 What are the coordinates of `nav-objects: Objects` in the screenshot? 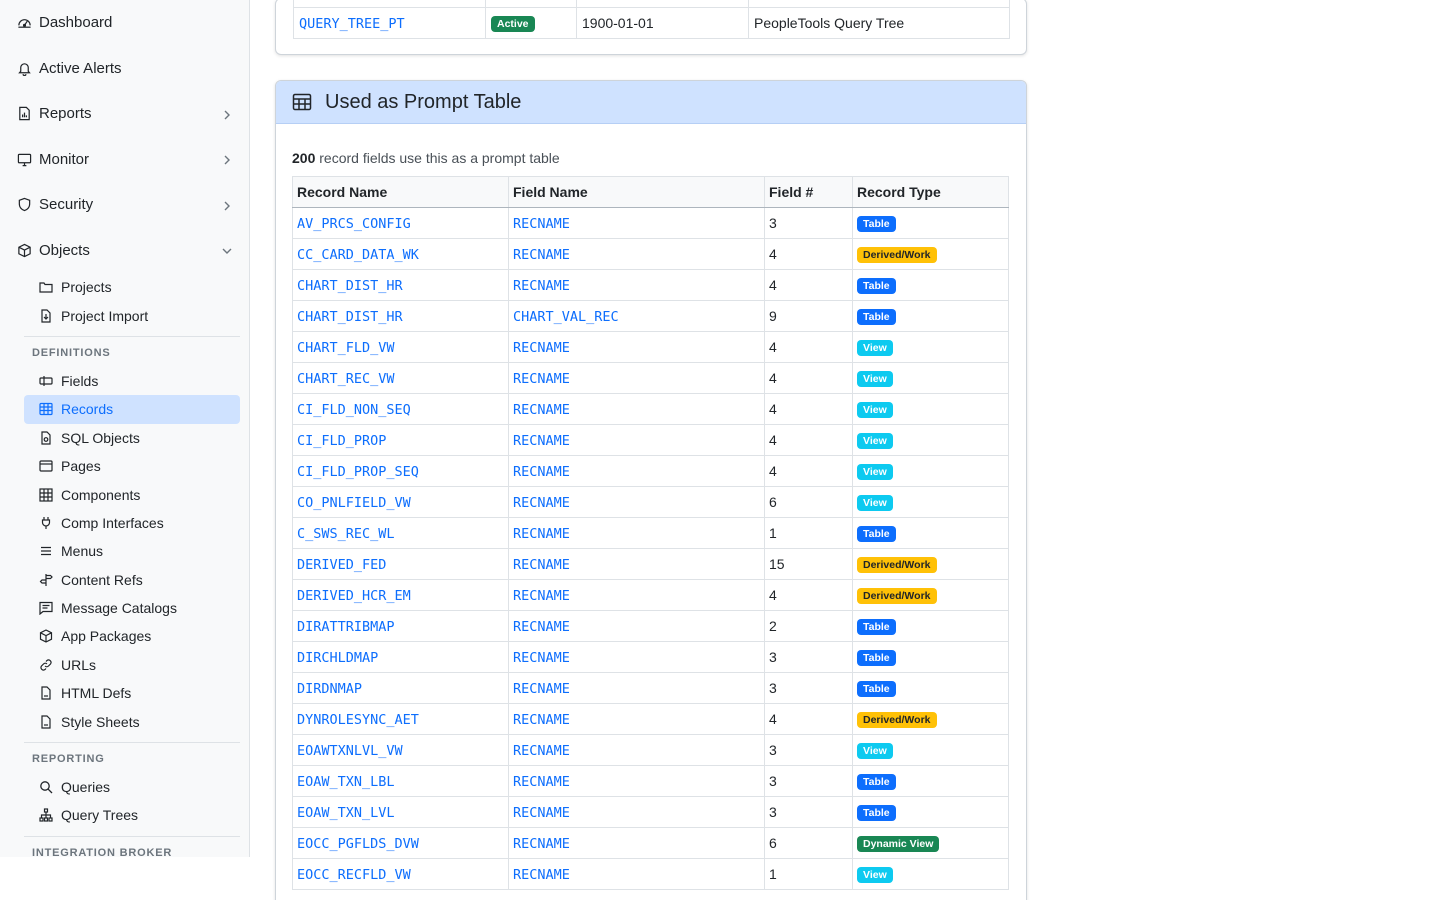 It's located at (124, 251).